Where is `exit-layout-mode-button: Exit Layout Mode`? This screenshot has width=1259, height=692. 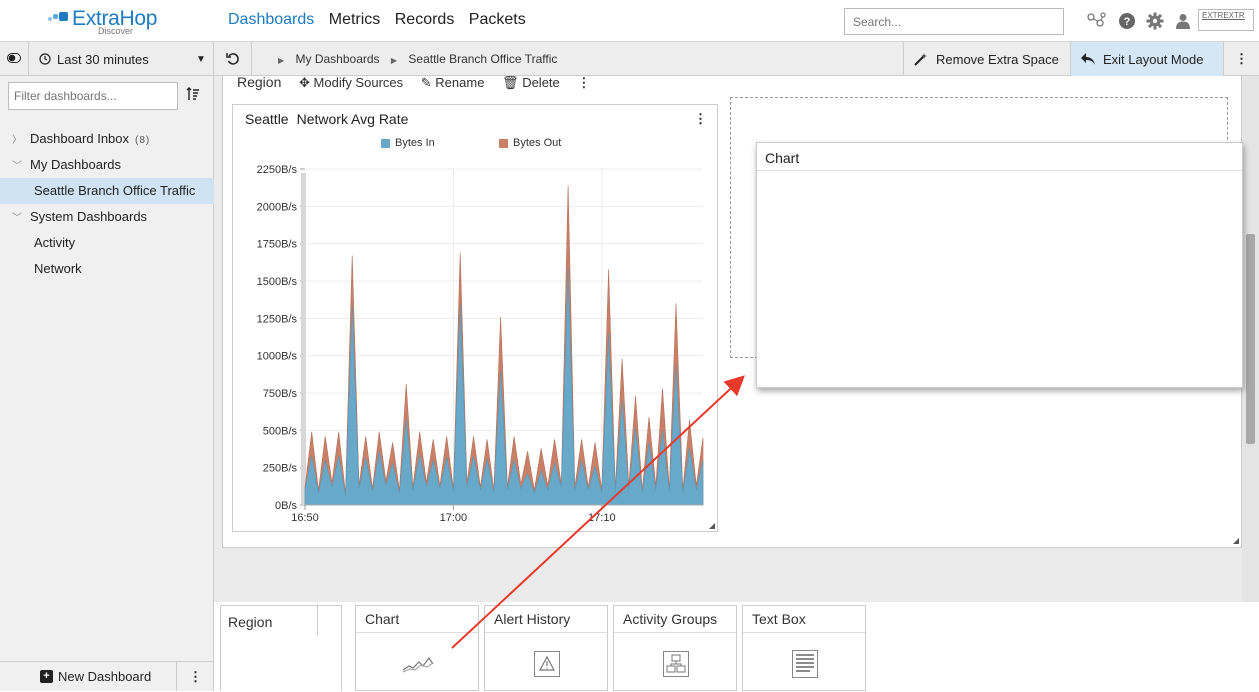
exit-layout-mode-button: Exit Layout Mode is located at coordinates (1146, 59).